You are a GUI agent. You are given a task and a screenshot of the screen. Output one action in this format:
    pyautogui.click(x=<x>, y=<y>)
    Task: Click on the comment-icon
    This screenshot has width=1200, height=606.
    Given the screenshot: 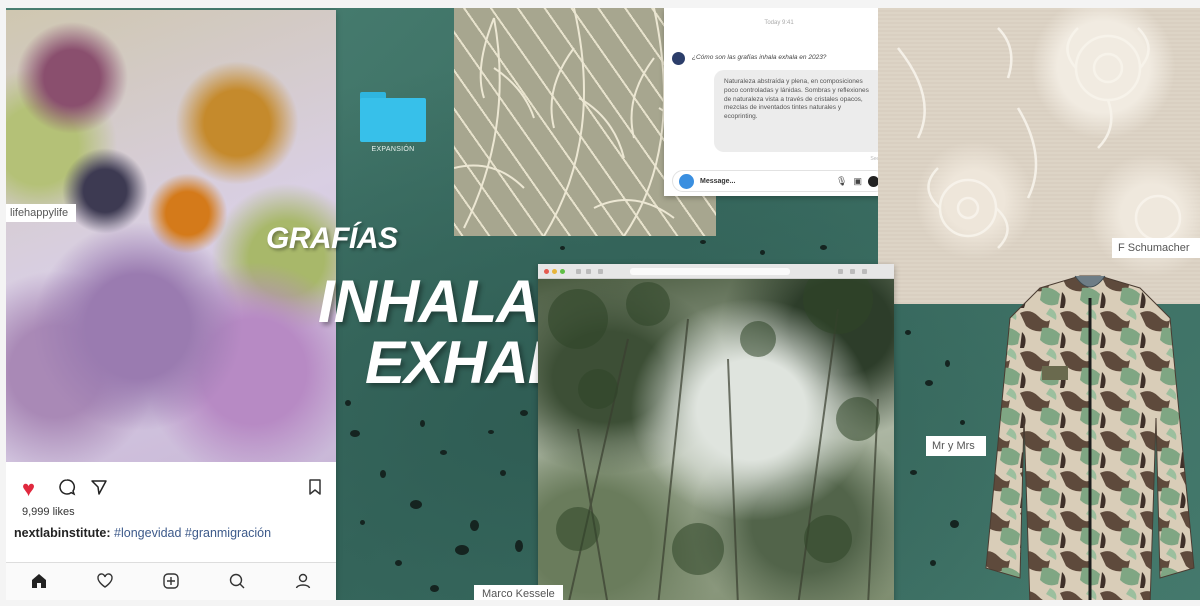 What is the action you would take?
    pyautogui.click(x=67, y=489)
    